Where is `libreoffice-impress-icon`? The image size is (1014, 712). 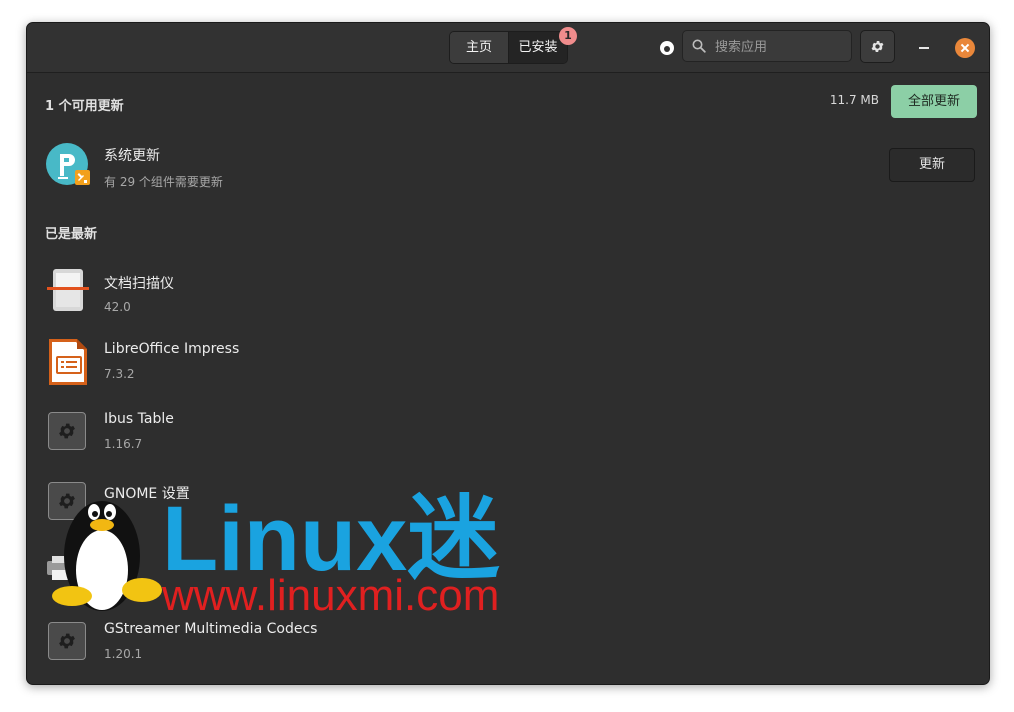
libreoffice-impress-icon is located at coordinates (68, 362).